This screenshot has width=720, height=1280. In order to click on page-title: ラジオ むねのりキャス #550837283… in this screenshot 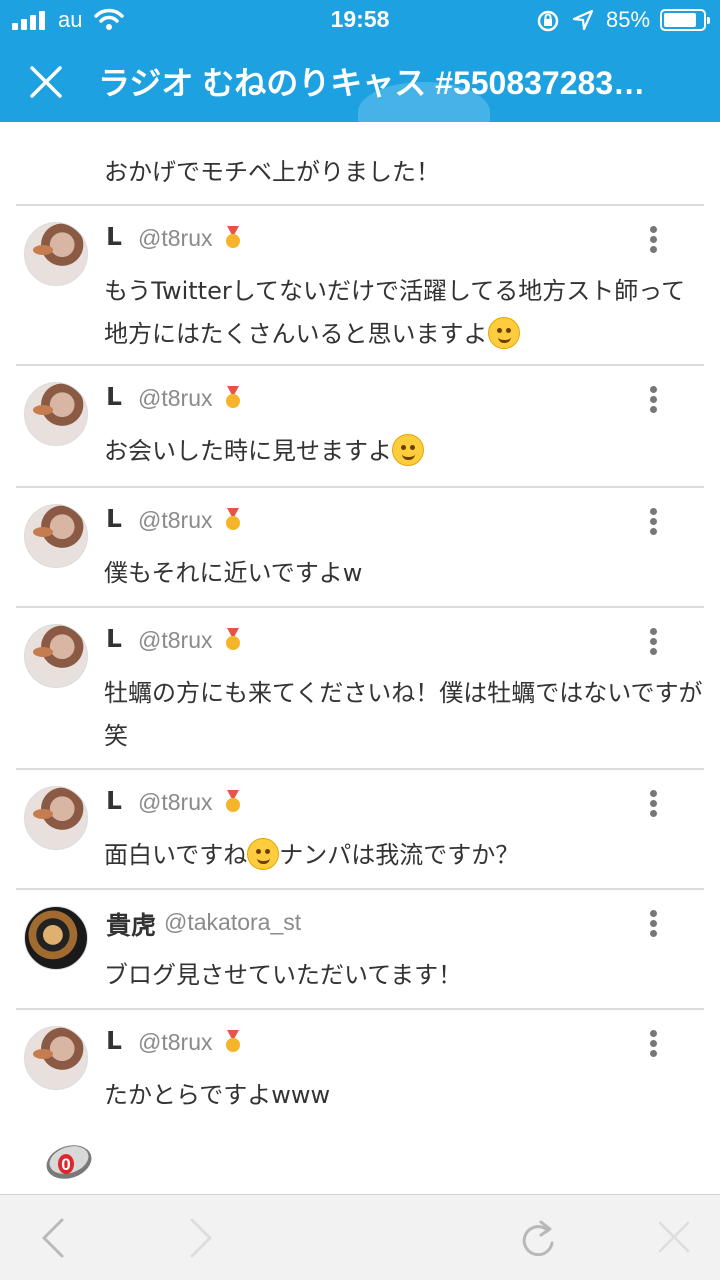, I will do `click(372, 83)`.